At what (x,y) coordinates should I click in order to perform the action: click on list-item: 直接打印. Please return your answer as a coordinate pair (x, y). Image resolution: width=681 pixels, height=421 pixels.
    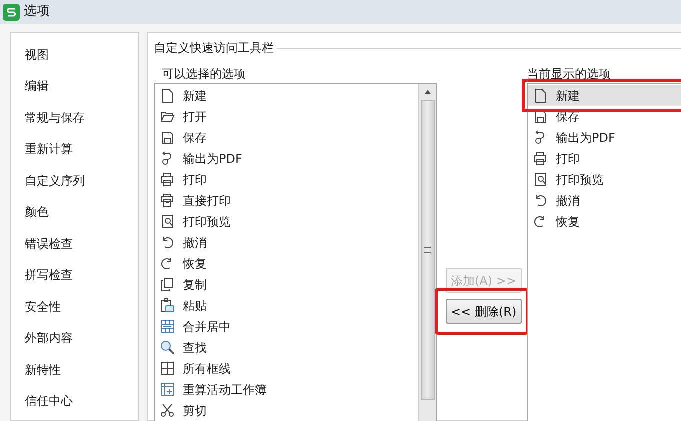
    Looking at the image, I should click on (286, 200).